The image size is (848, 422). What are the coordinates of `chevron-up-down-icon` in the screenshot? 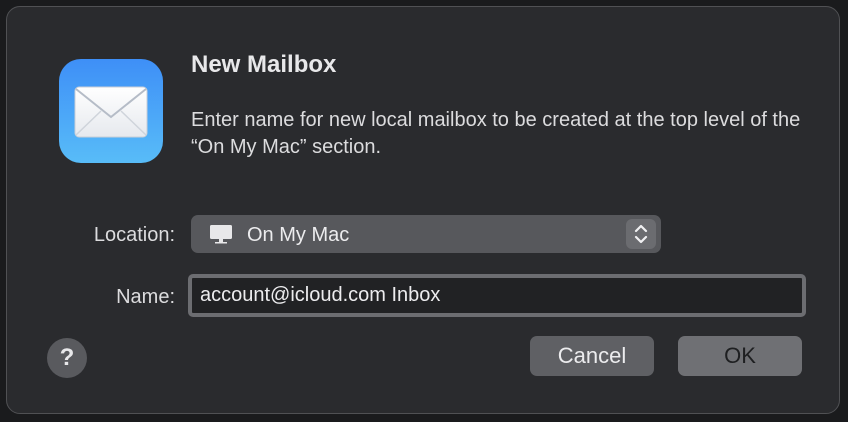 It's located at (641, 234).